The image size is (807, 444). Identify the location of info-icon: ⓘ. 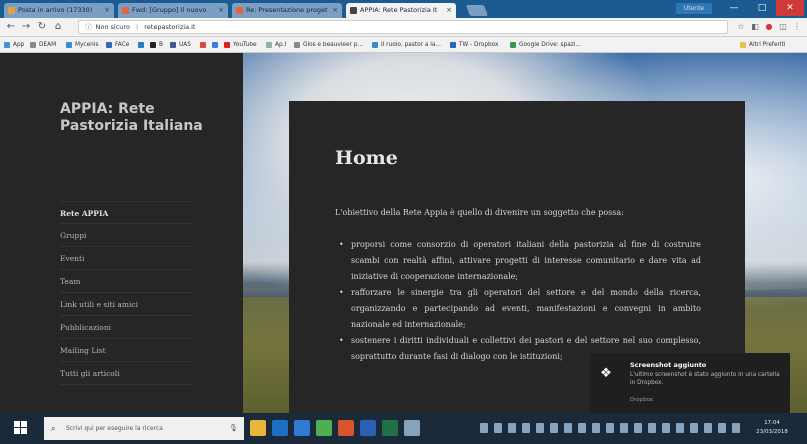
(88, 27).